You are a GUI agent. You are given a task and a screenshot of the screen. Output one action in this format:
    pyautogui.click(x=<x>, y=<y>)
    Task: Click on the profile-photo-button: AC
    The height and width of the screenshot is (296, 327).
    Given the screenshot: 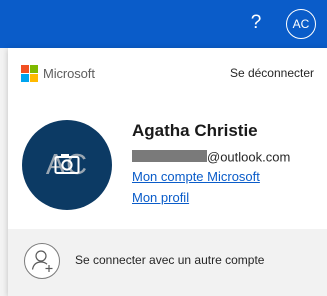 What is the action you would take?
    pyautogui.click(x=67, y=165)
    